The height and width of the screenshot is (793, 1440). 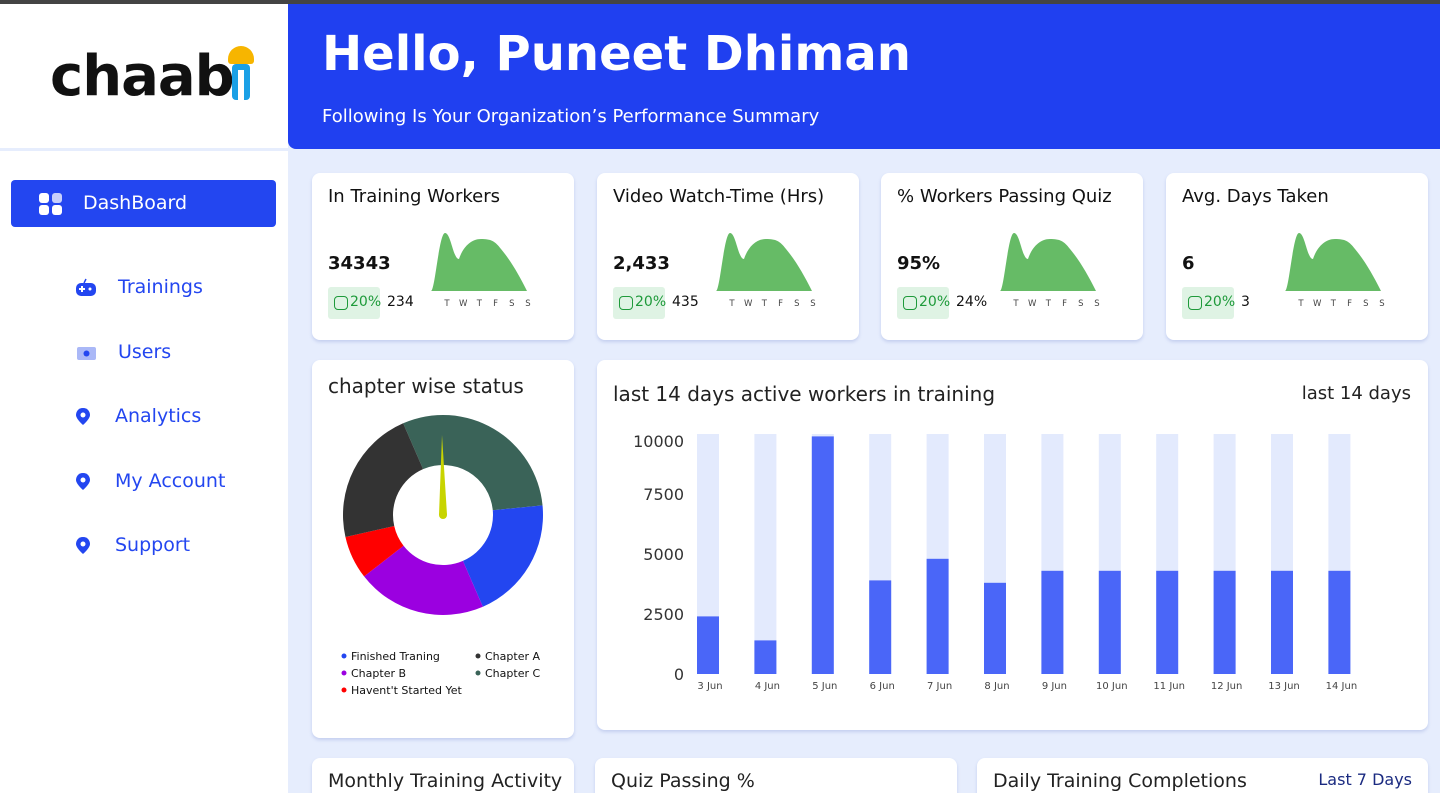 What do you see at coordinates (153, 545) in the screenshot?
I see `sidebar-item-label: Support` at bounding box center [153, 545].